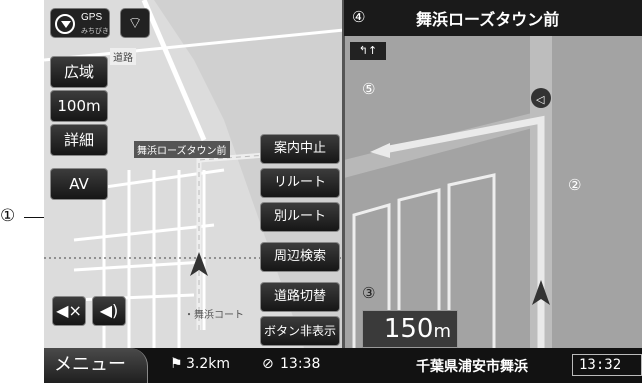 The width and height of the screenshot is (642, 383). I want to click on callout-1: ①, so click(8, 216).